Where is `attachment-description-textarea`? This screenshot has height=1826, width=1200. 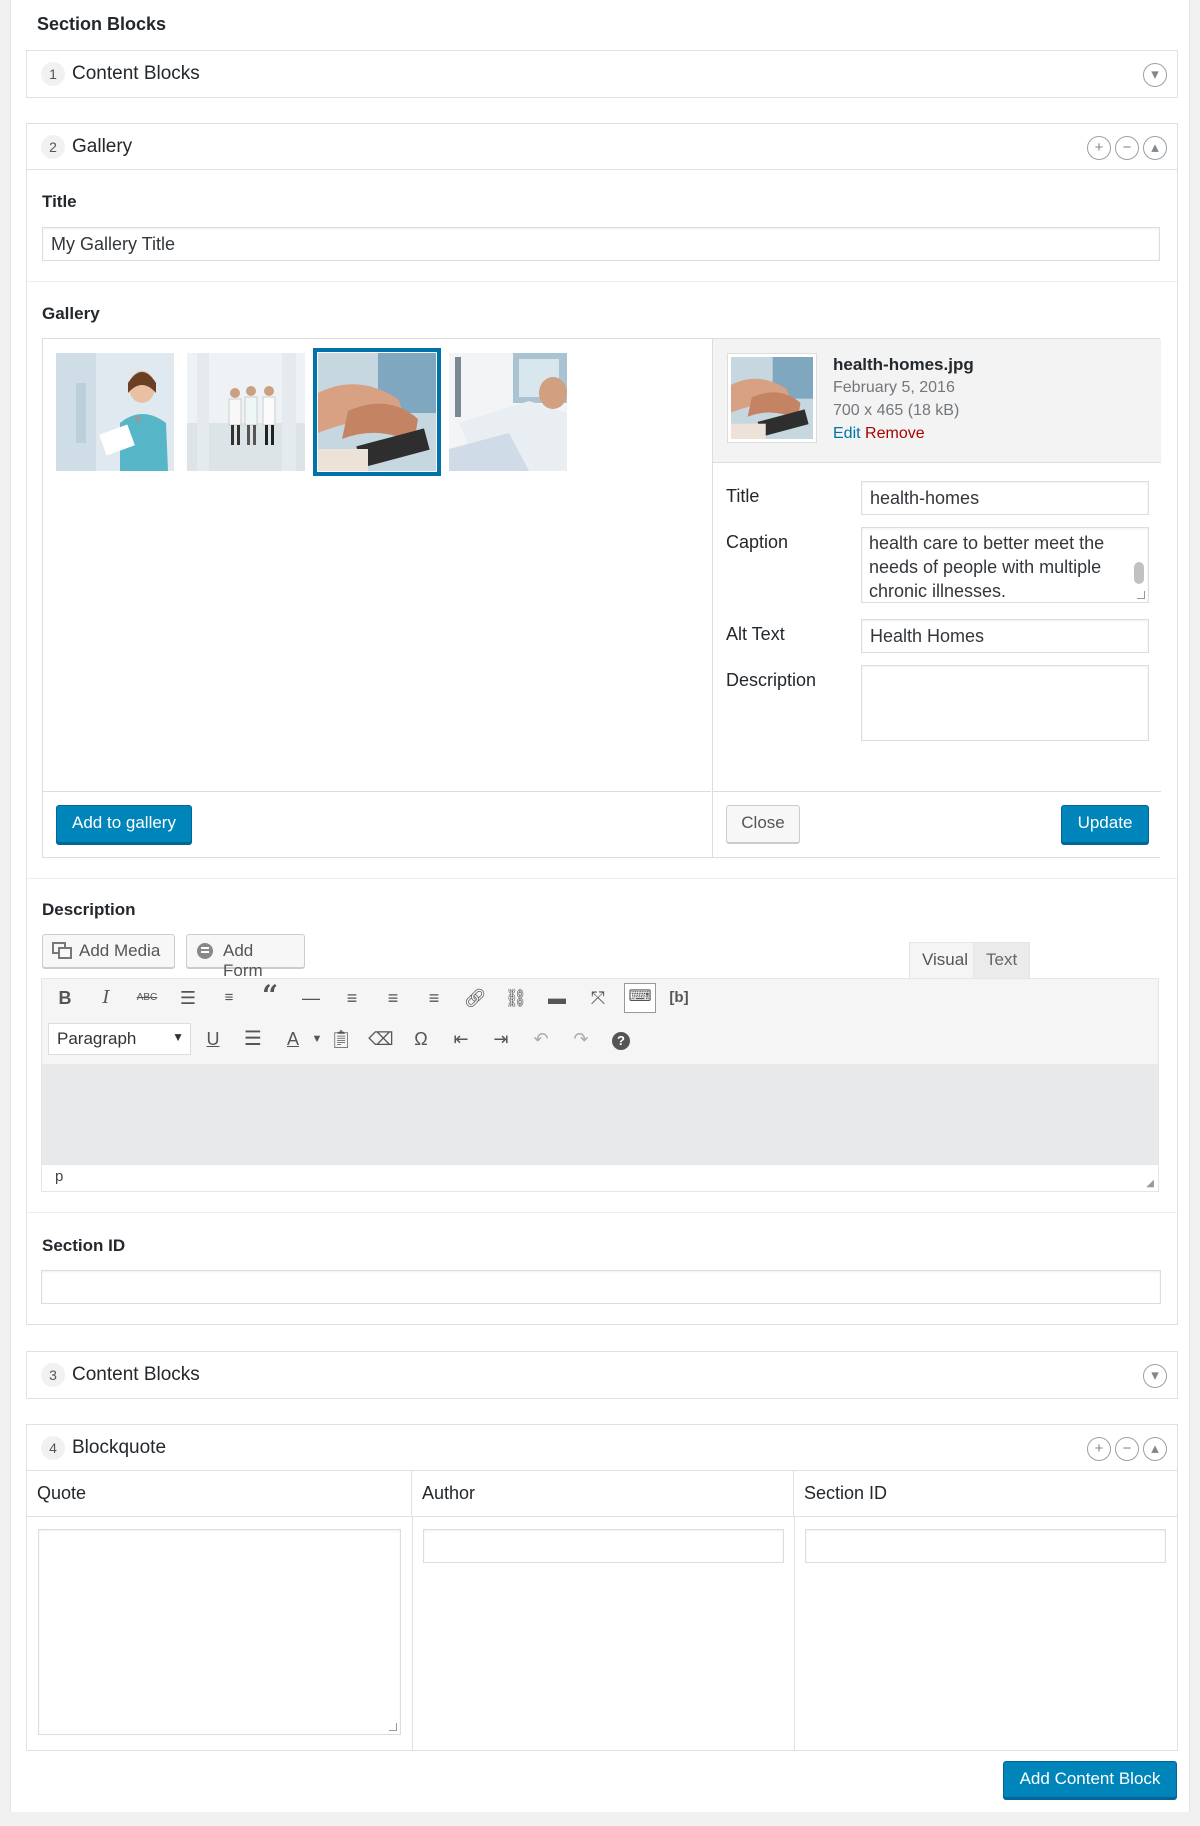 attachment-description-textarea is located at coordinates (1005, 703).